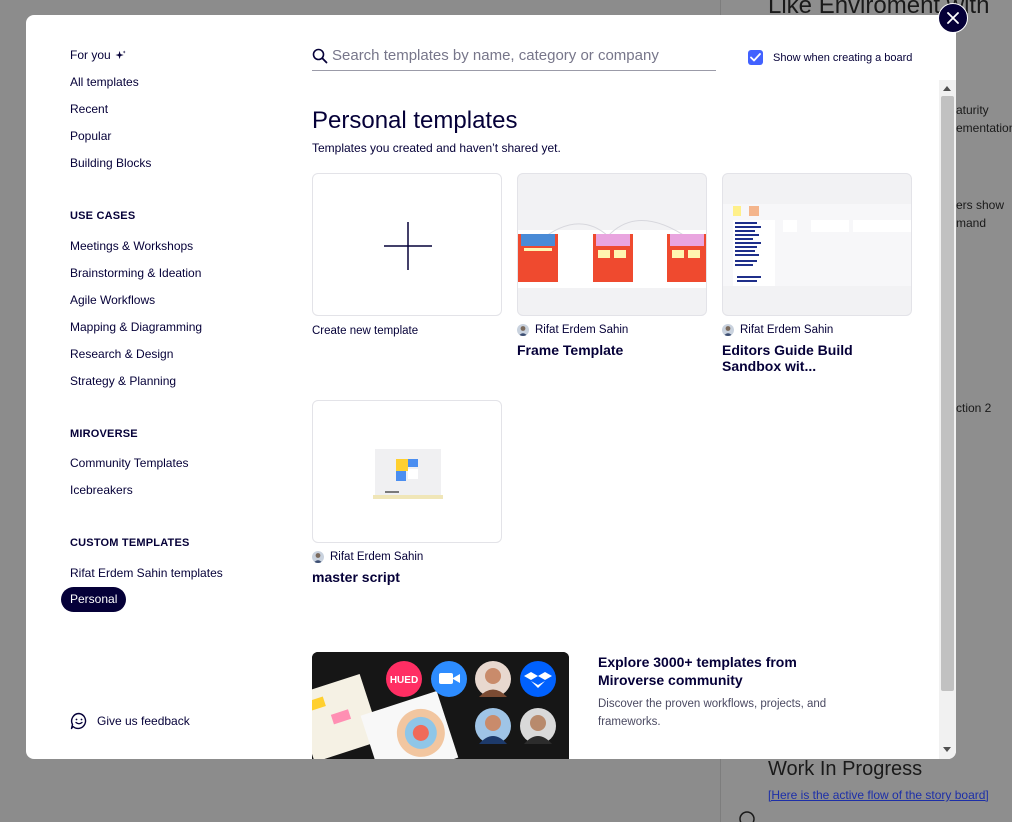  I want to click on feedback-button: Give us feedback, so click(130, 721).